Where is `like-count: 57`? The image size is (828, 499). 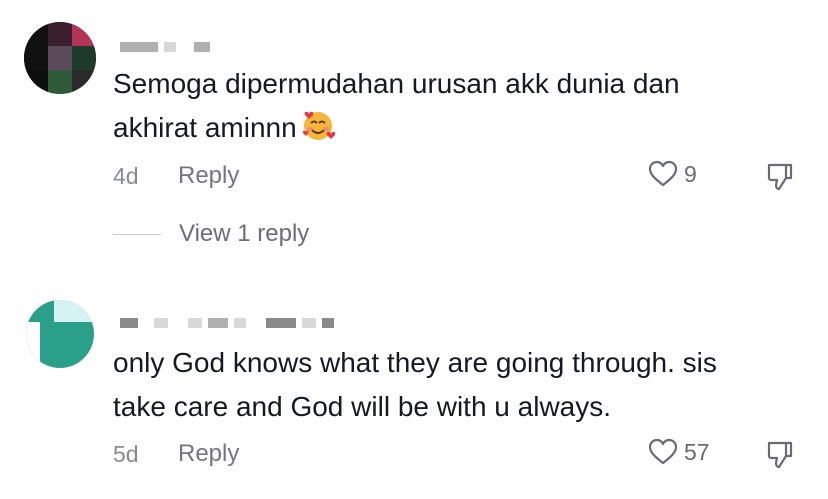
like-count: 57 is located at coordinates (697, 451).